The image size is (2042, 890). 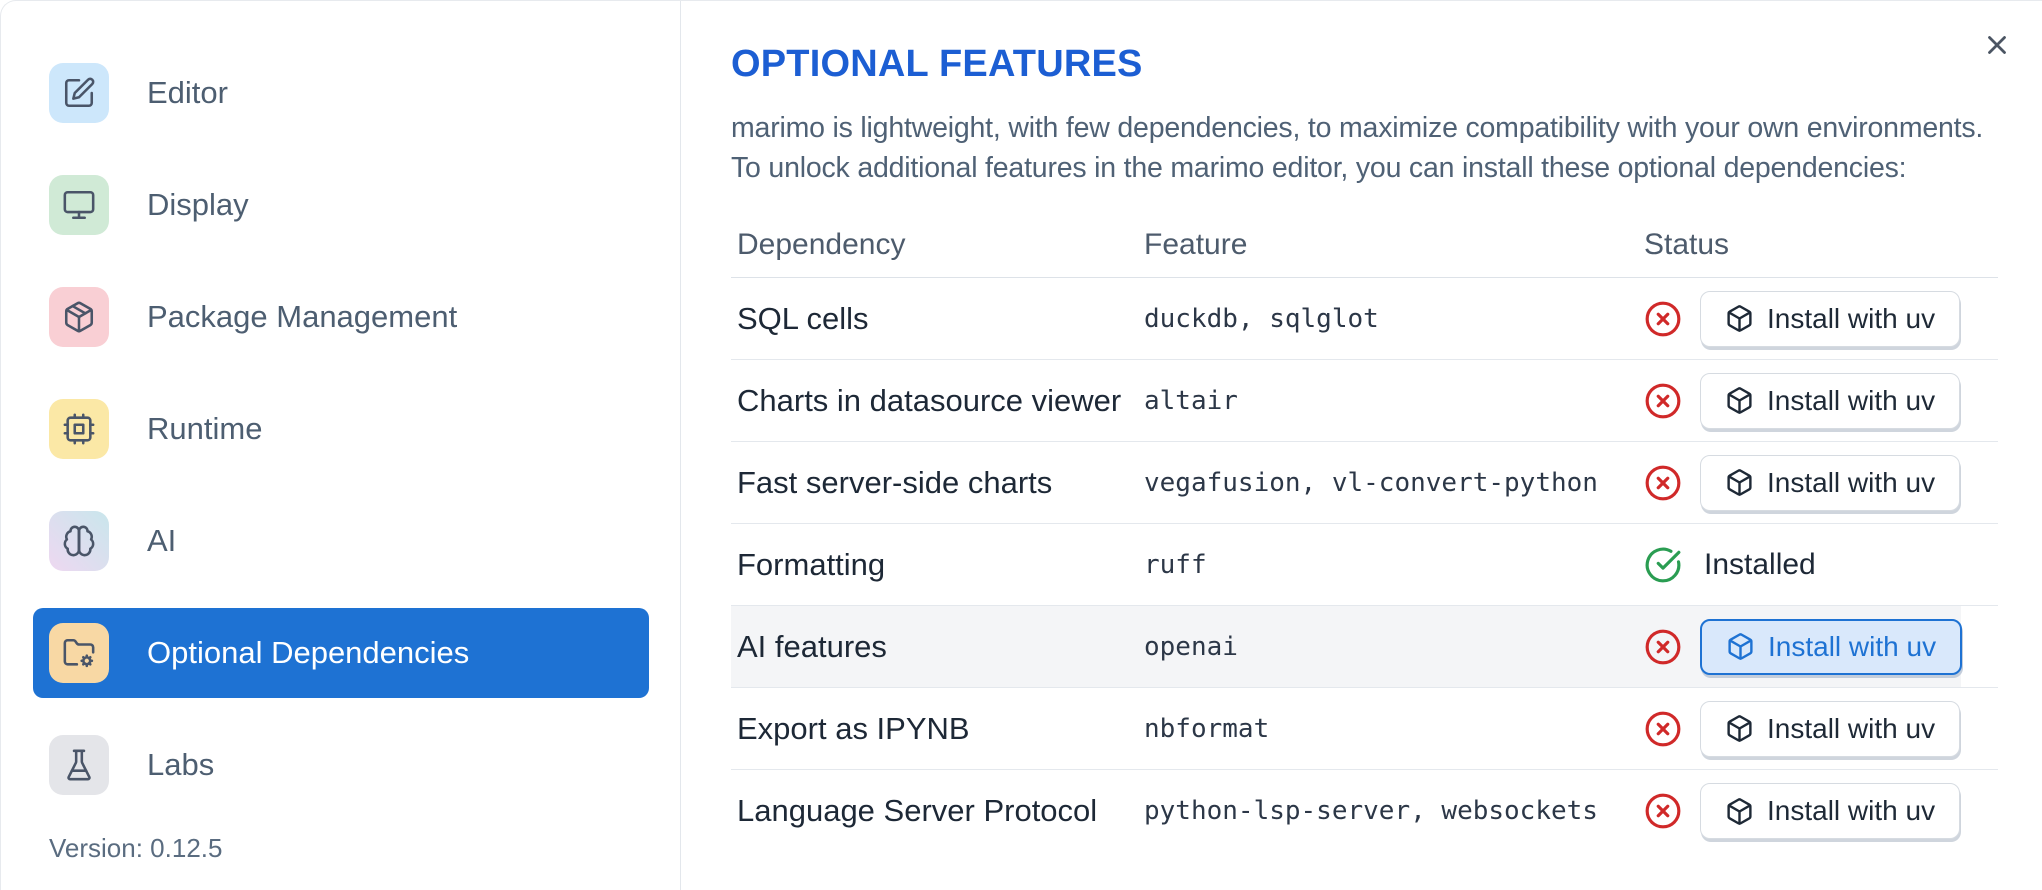 What do you see at coordinates (187, 92) in the screenshot?
I see `sidebar-item-label: Editor` at bounding box center [187, 92].